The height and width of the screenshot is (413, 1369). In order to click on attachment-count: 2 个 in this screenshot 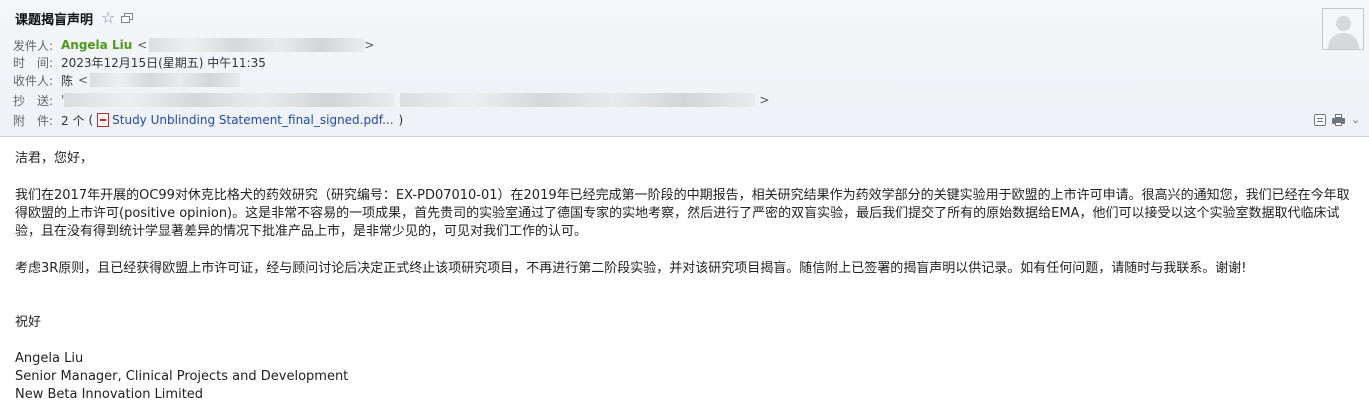, I will do `click(73, 120)`.